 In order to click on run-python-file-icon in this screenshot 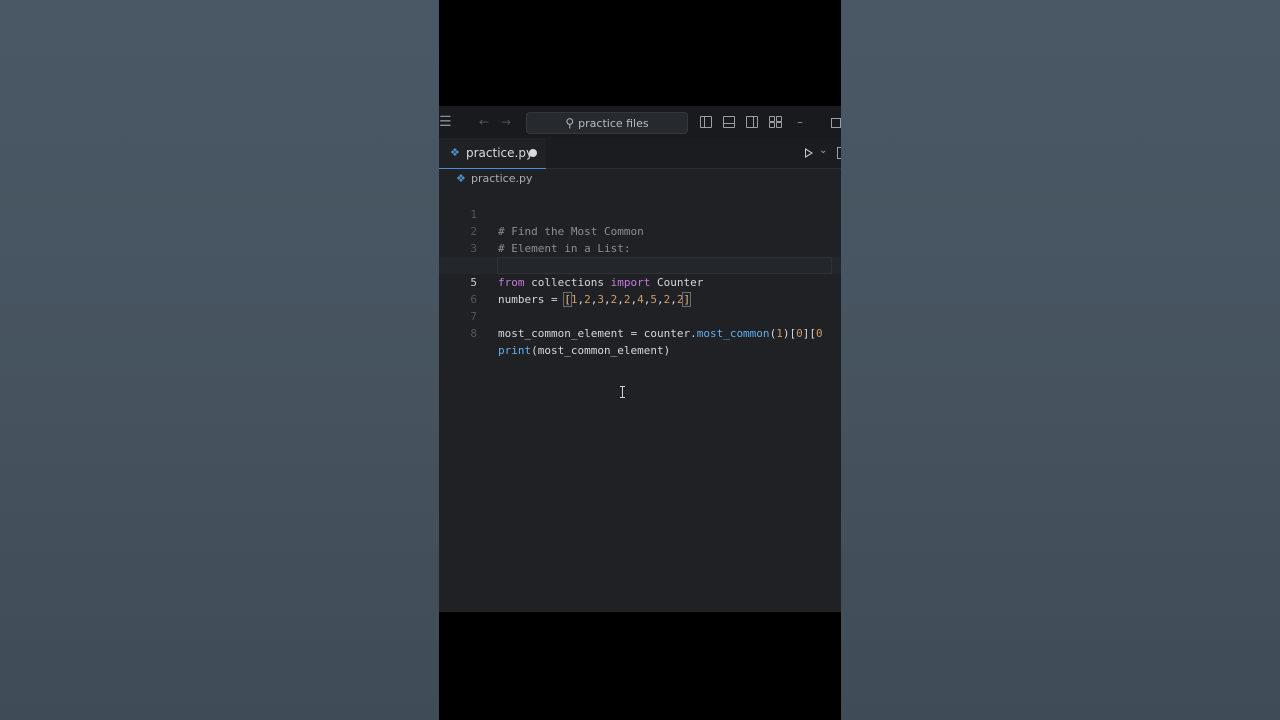, I will do `click(809, 153)`.